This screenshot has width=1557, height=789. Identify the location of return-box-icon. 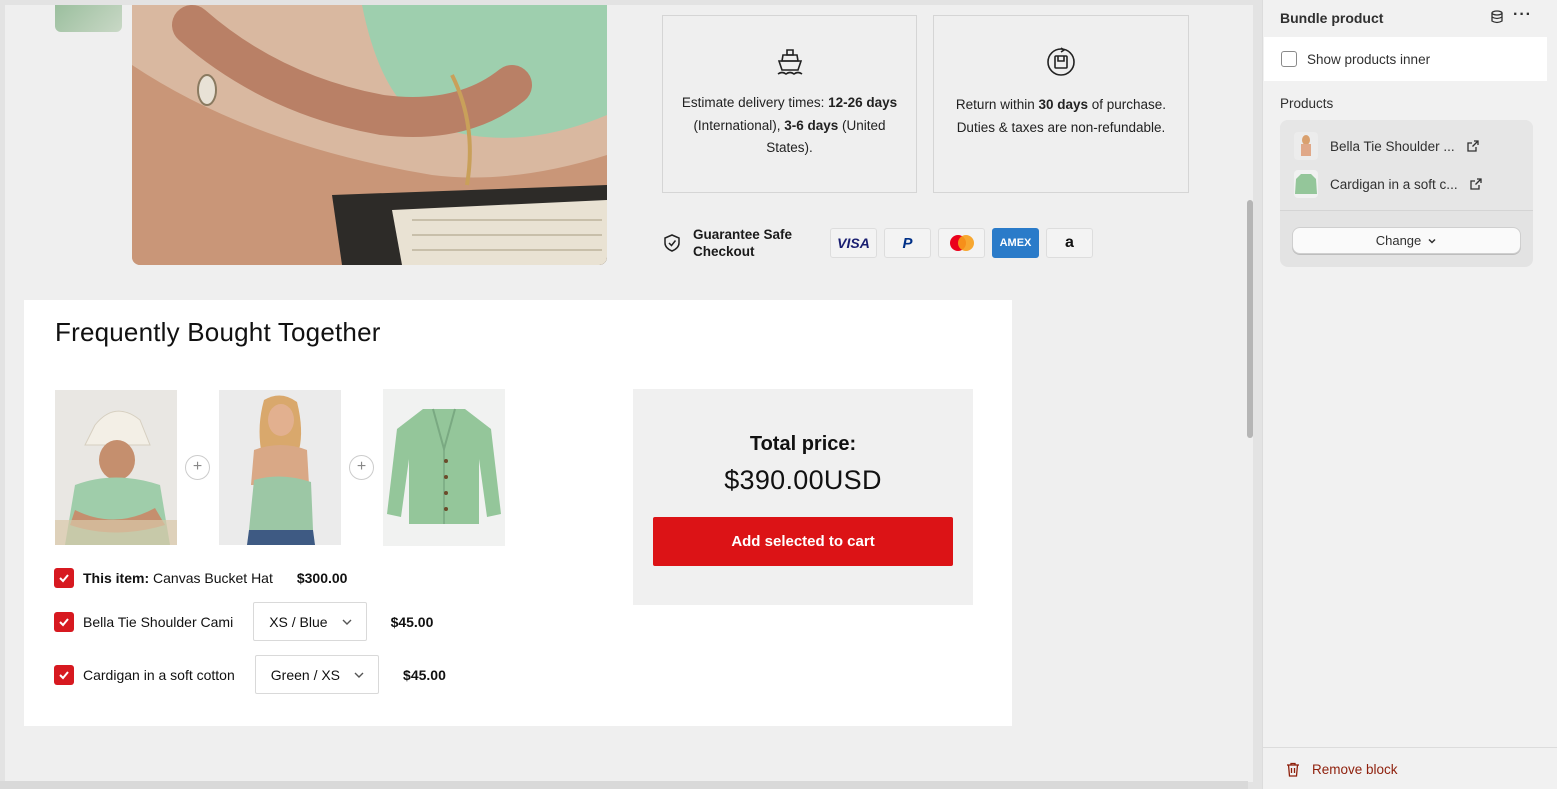
(1061, 61).